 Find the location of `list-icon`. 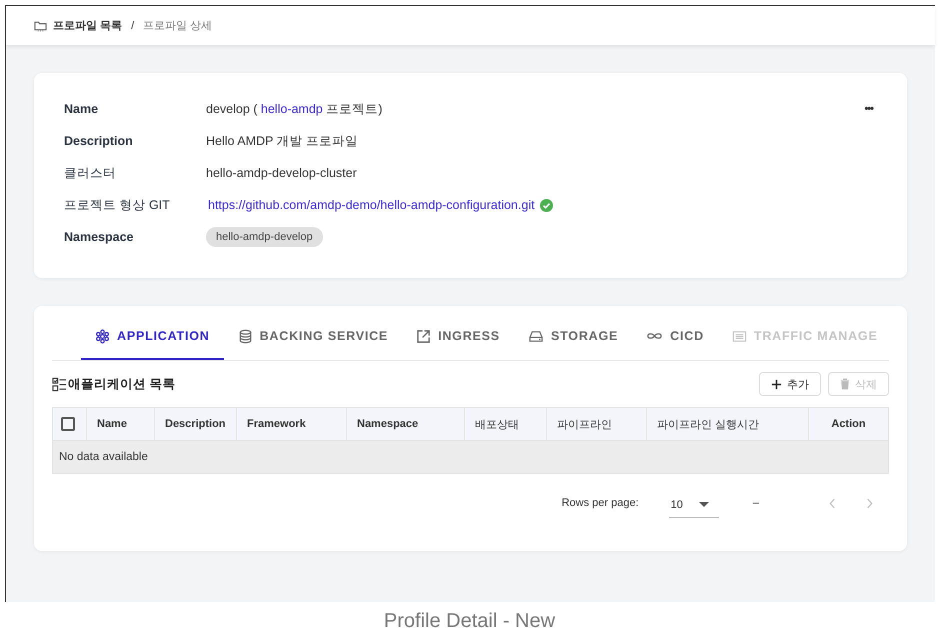

list-icon is located at coordinates (739, 336).